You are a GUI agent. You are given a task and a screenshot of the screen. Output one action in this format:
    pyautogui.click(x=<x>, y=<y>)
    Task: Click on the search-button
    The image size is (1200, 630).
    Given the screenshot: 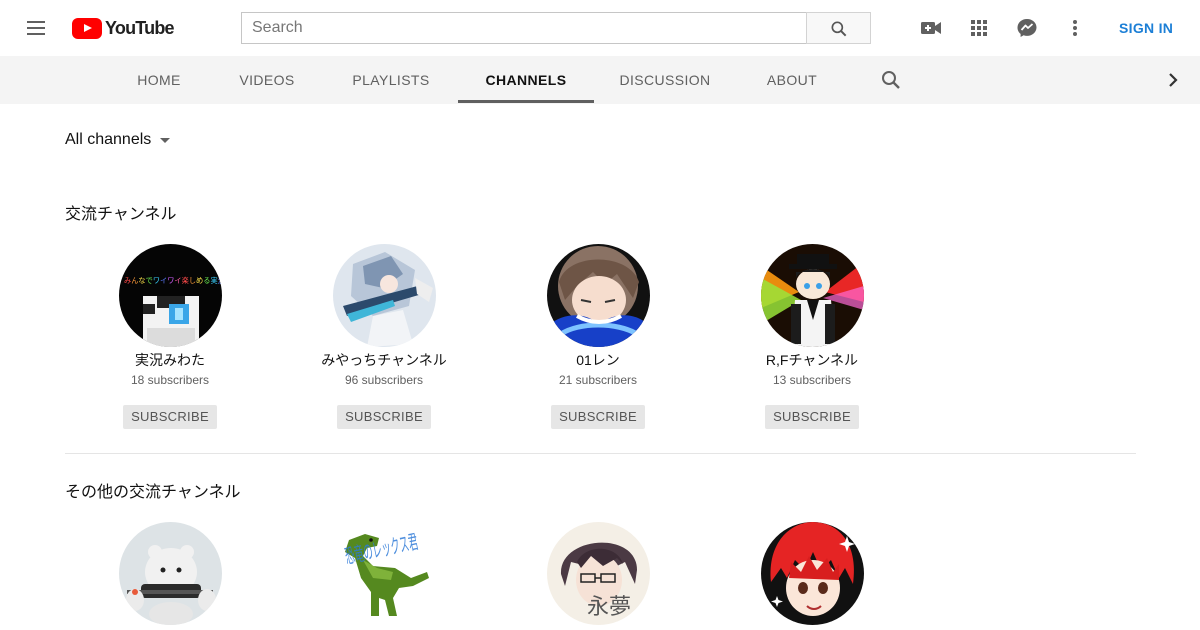 What is the action you would take?
    pyautogui.click(x=838, y=28)
    